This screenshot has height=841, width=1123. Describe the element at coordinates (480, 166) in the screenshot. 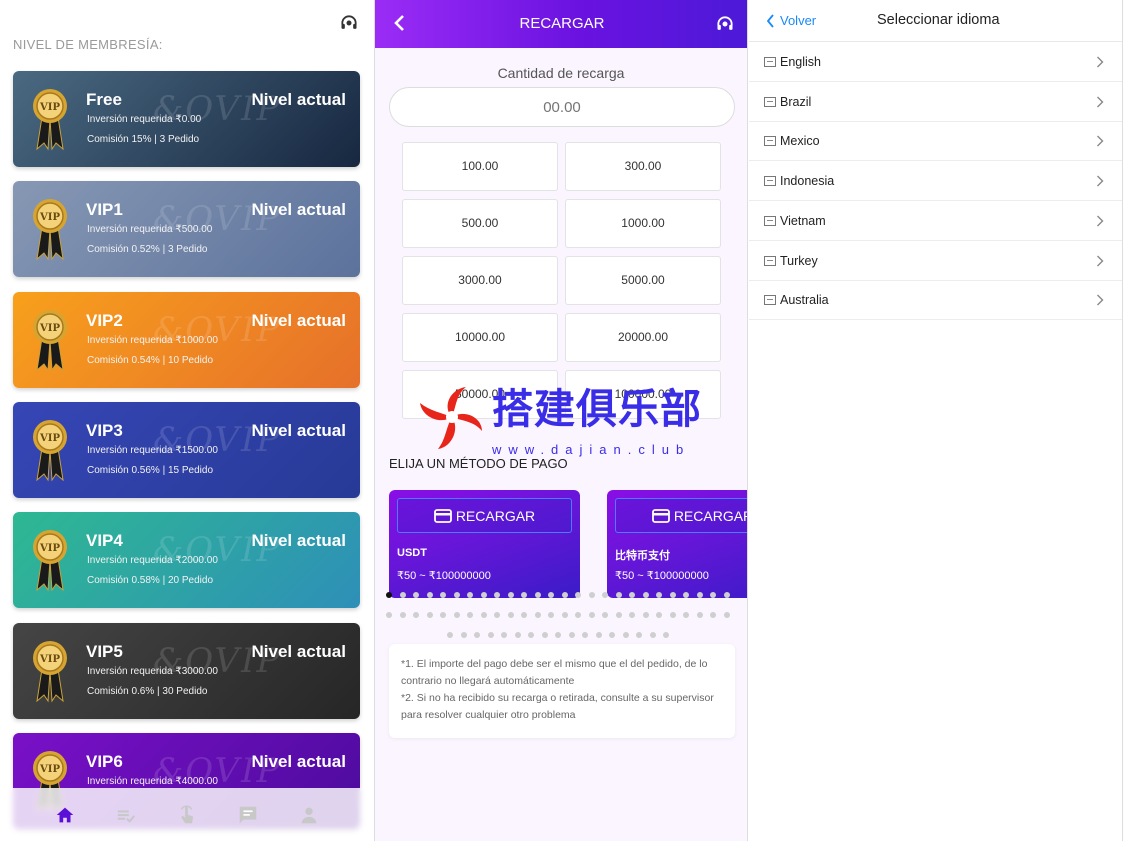

I see `amount-option: 100.00` at that location.